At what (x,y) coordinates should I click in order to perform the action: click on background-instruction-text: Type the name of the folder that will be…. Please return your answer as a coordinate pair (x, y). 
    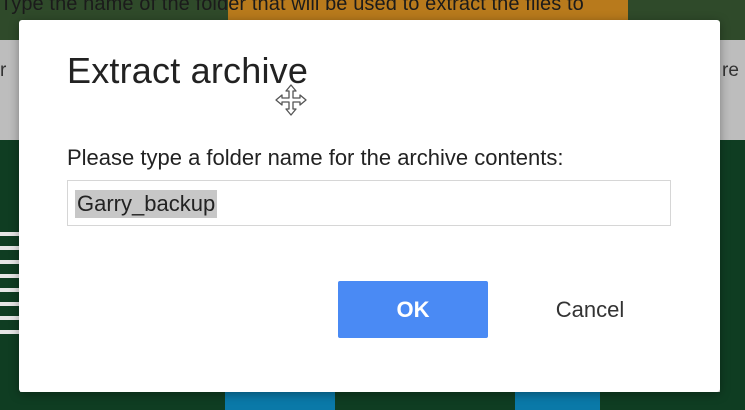
    Looking at the image, I should click on (292, 7).